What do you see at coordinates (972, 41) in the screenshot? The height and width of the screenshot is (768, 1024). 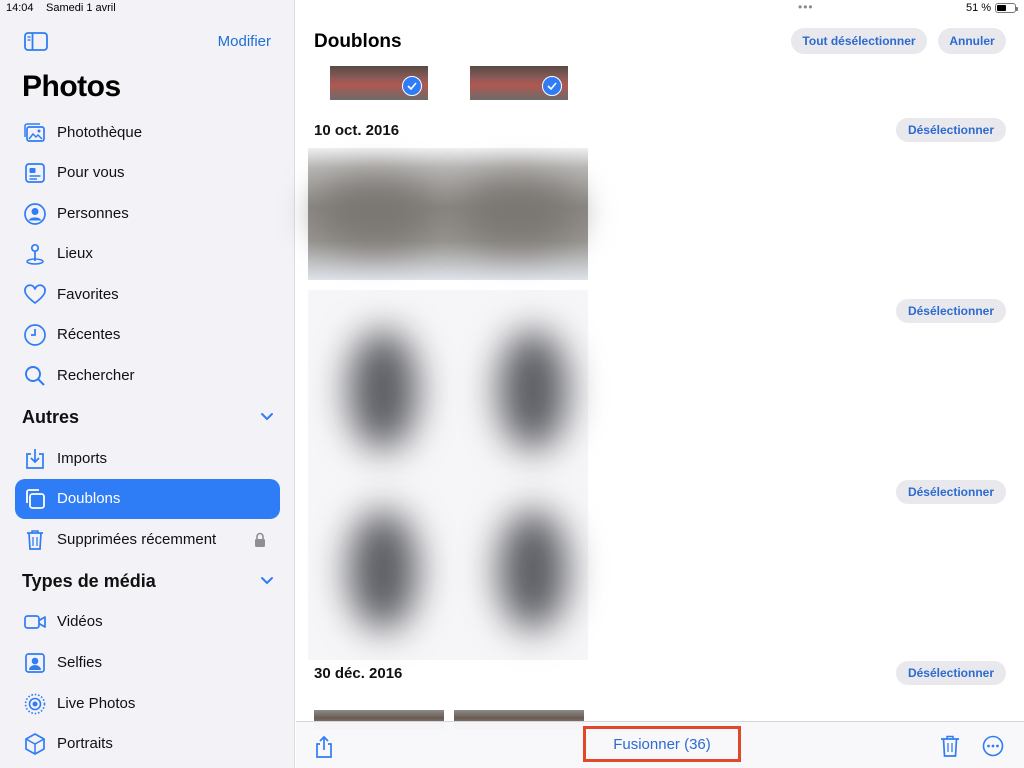 I see `cancel-button: Annuler` at bounding box center [972, 41].